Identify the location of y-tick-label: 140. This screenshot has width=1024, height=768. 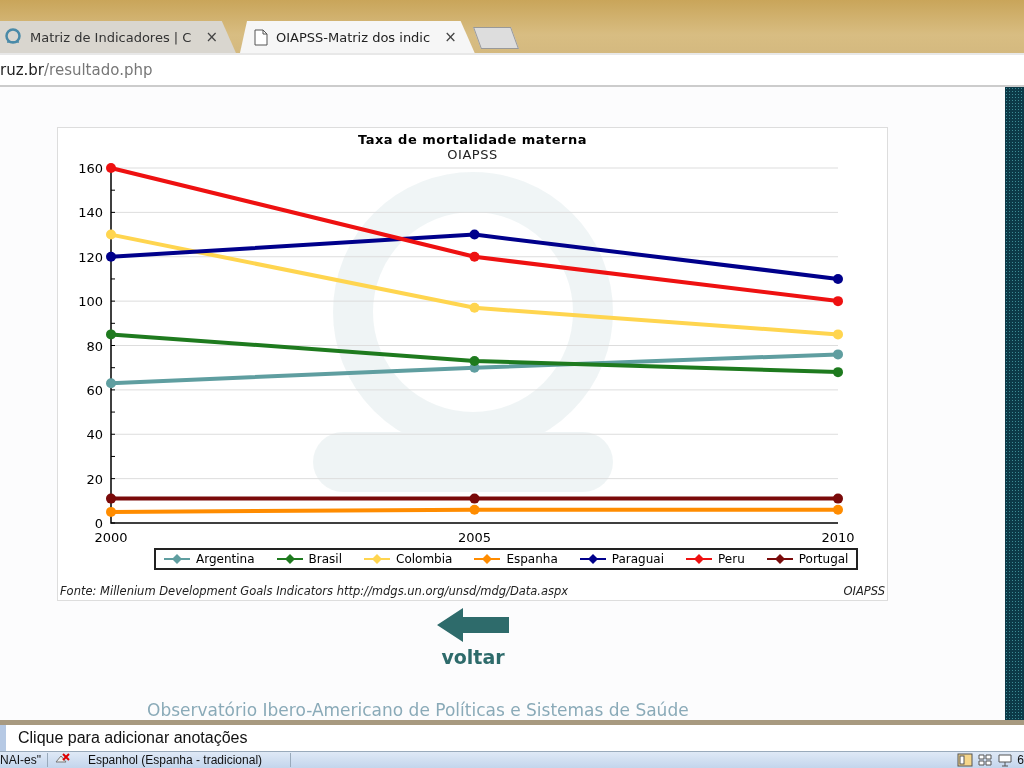
(90, 213).